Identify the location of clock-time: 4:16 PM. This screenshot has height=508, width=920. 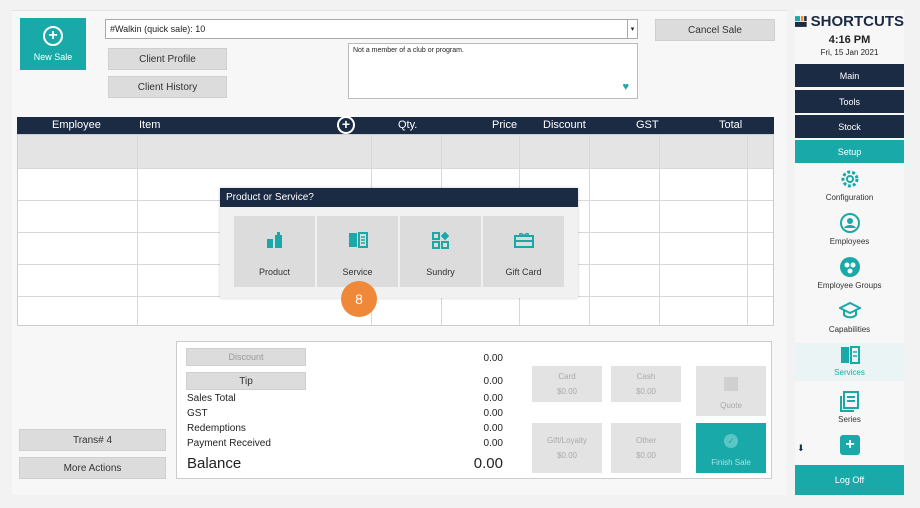
(849, 40).